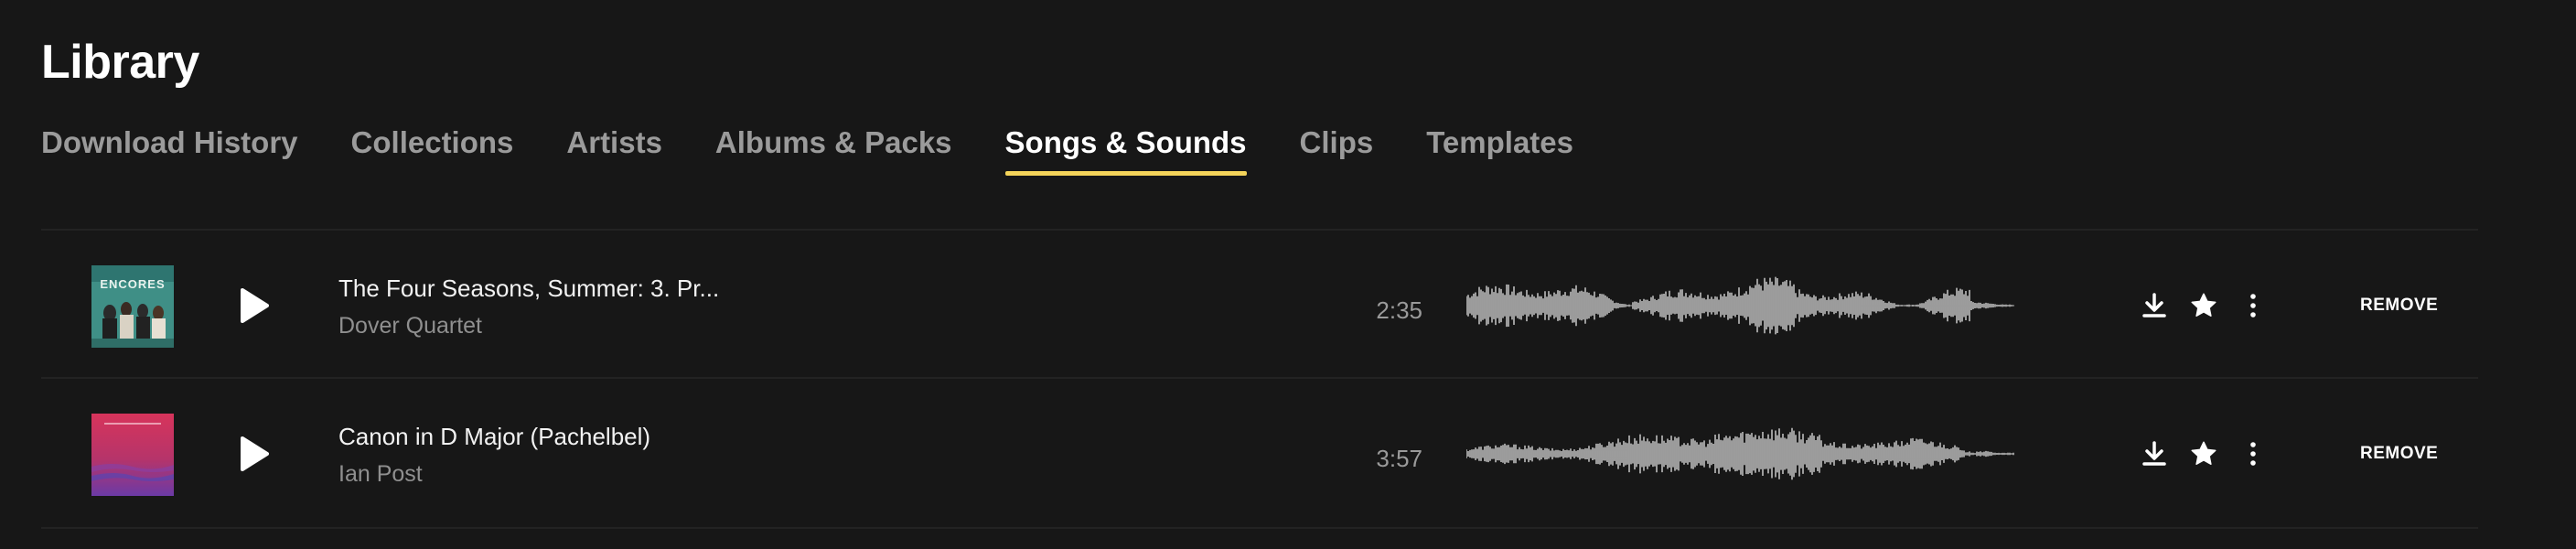  What do you see at coordinates (1337, 150) in the screenshot?
I see `tab-clips: Clips` at bounding box center [1337, 150].